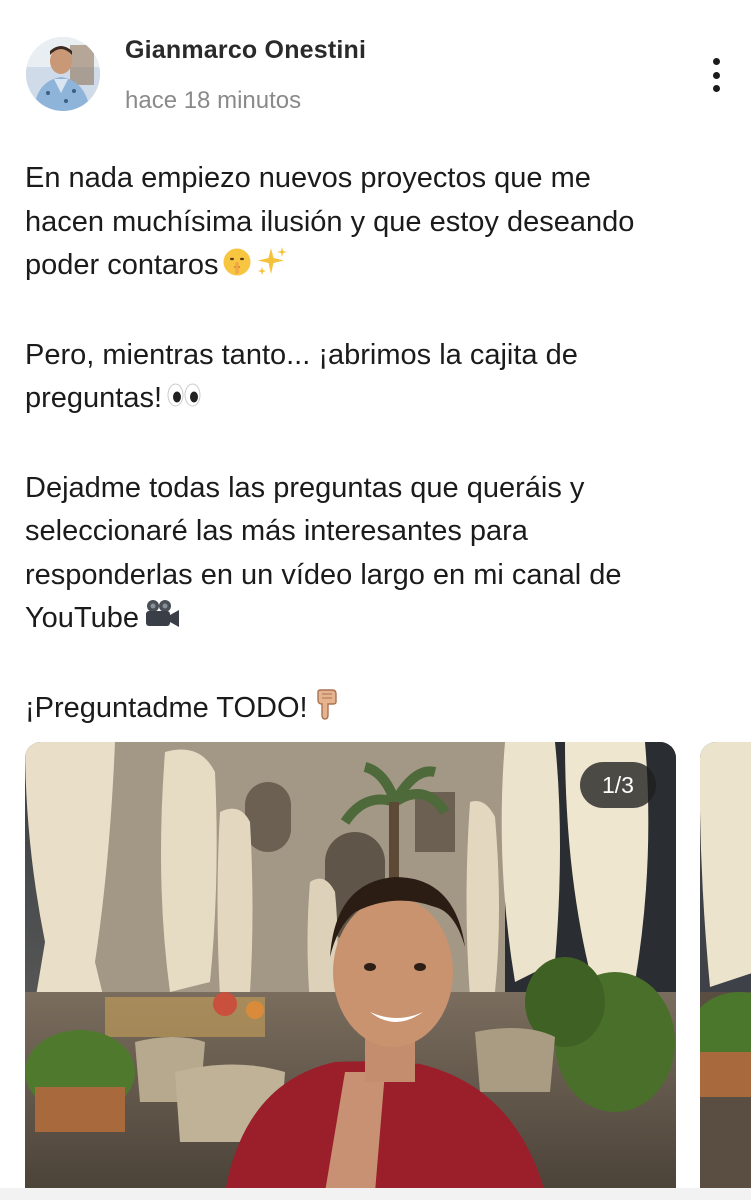 The height and width of the screenshot is (1200, 751). What do you see at coordinates (245, 50) in the screenshot?
I see `author-name: Gianmarco Onestini` at bounding box center [245, 50].